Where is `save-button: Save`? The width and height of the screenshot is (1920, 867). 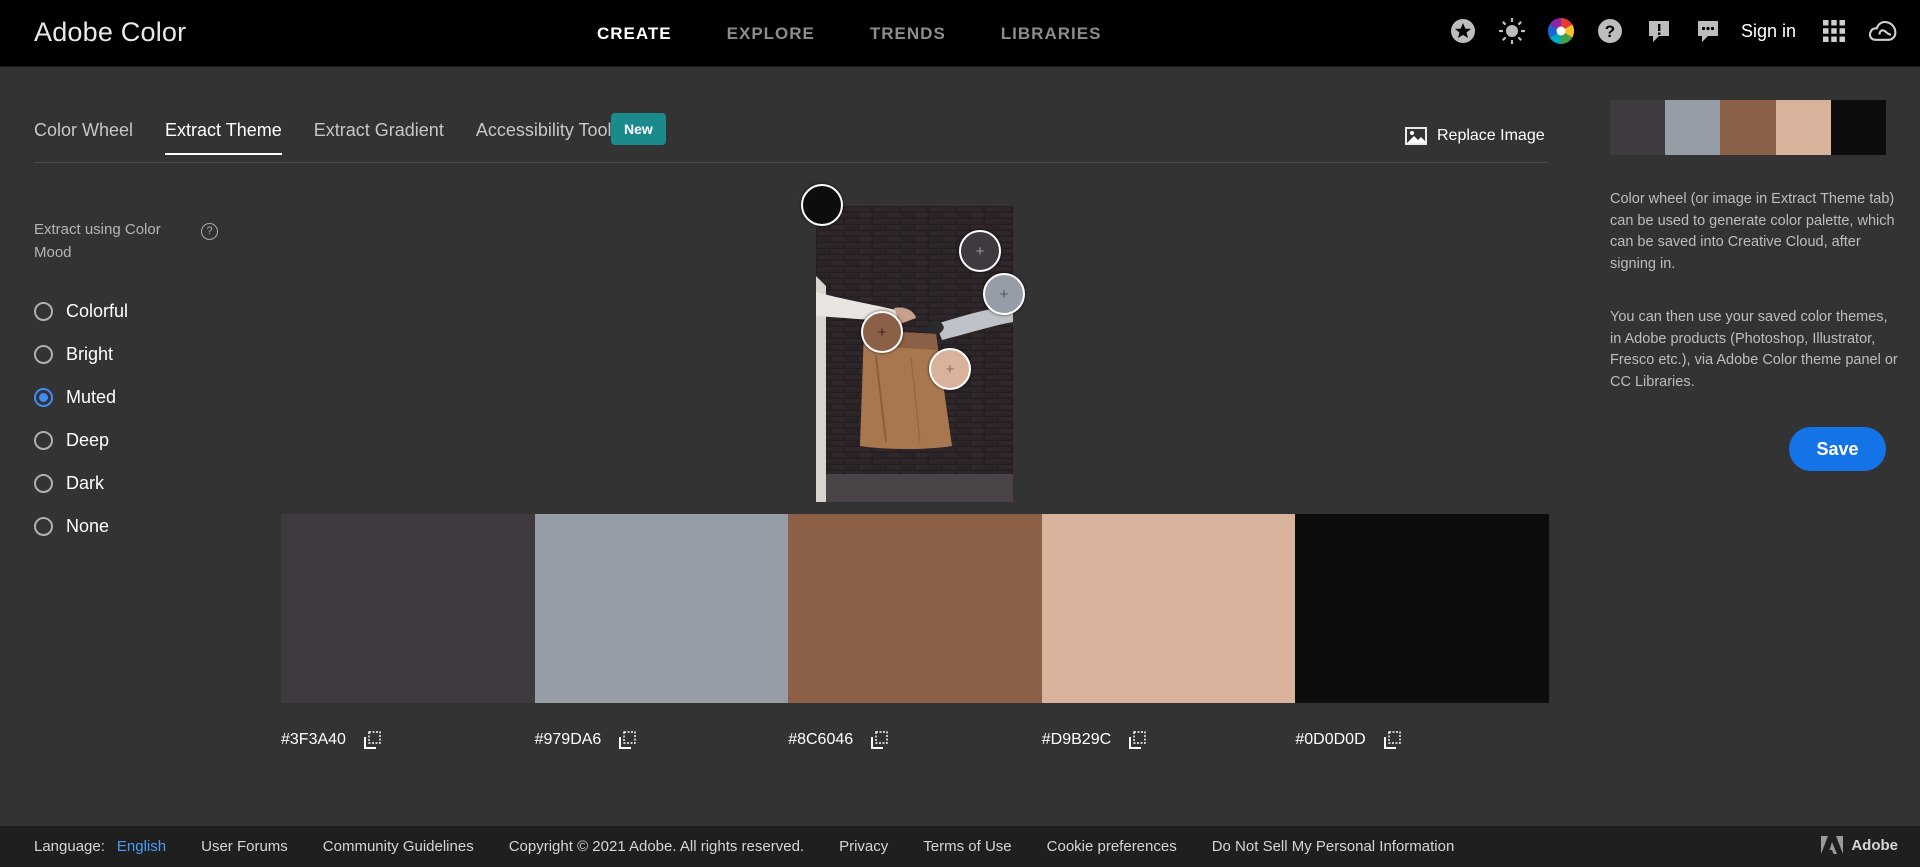 save-button: Save is located at coordinates (1837, 449).